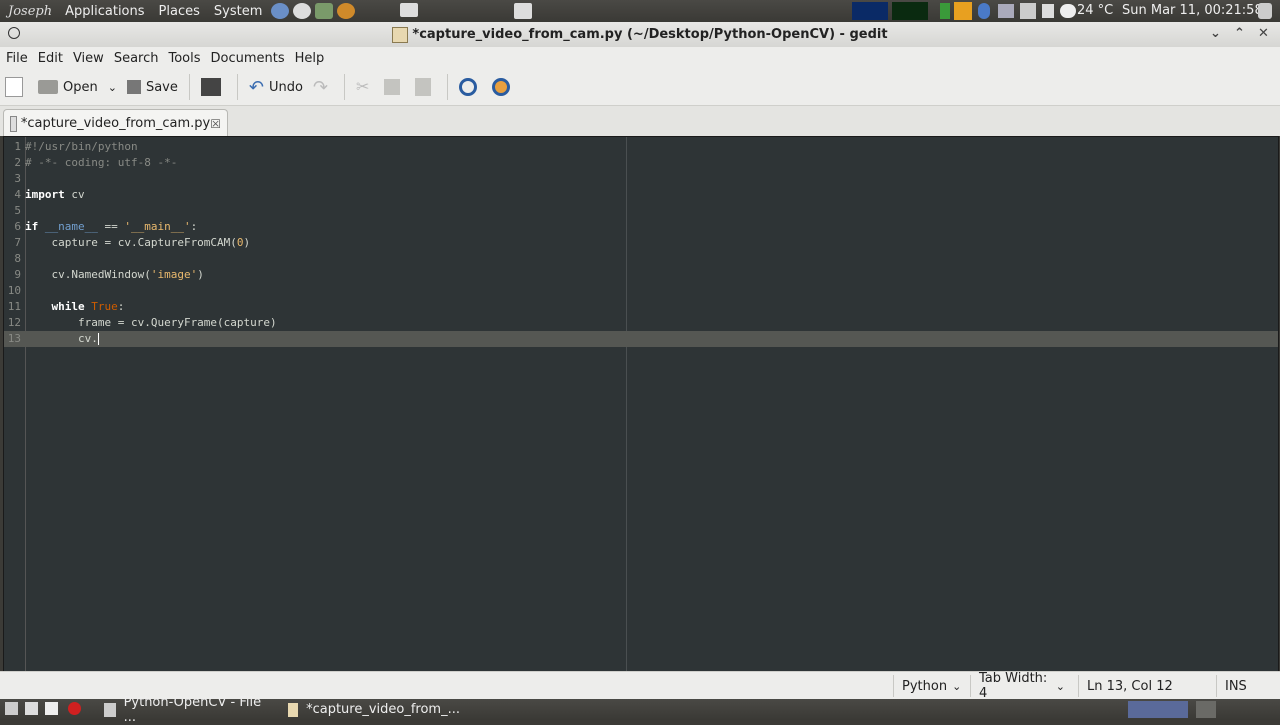 Image resolution: width=1280 pixels, height=725 pixels. Describe the element at coordinates (51, 708) in the screenshot. I see `workspace-1-icon` at that location.